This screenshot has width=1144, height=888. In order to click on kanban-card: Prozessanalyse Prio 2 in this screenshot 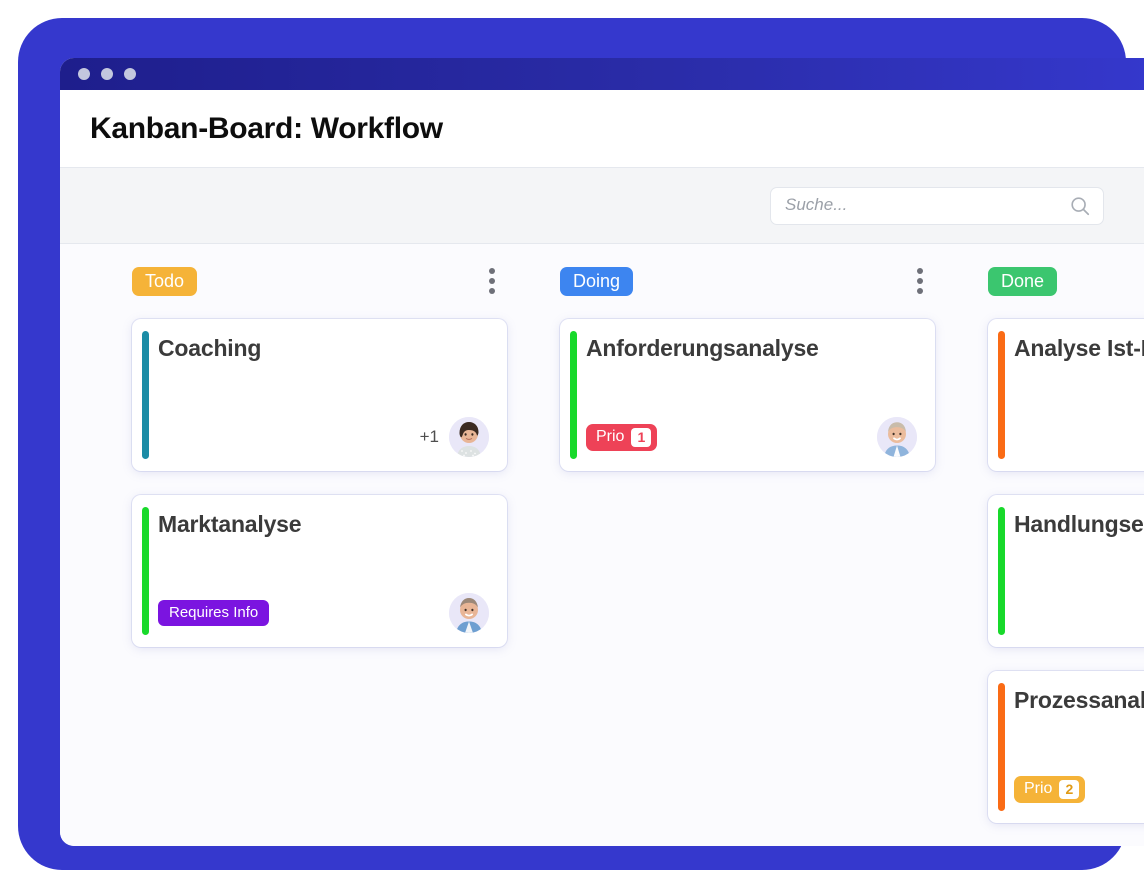, I will do `click(1066, 747)`.